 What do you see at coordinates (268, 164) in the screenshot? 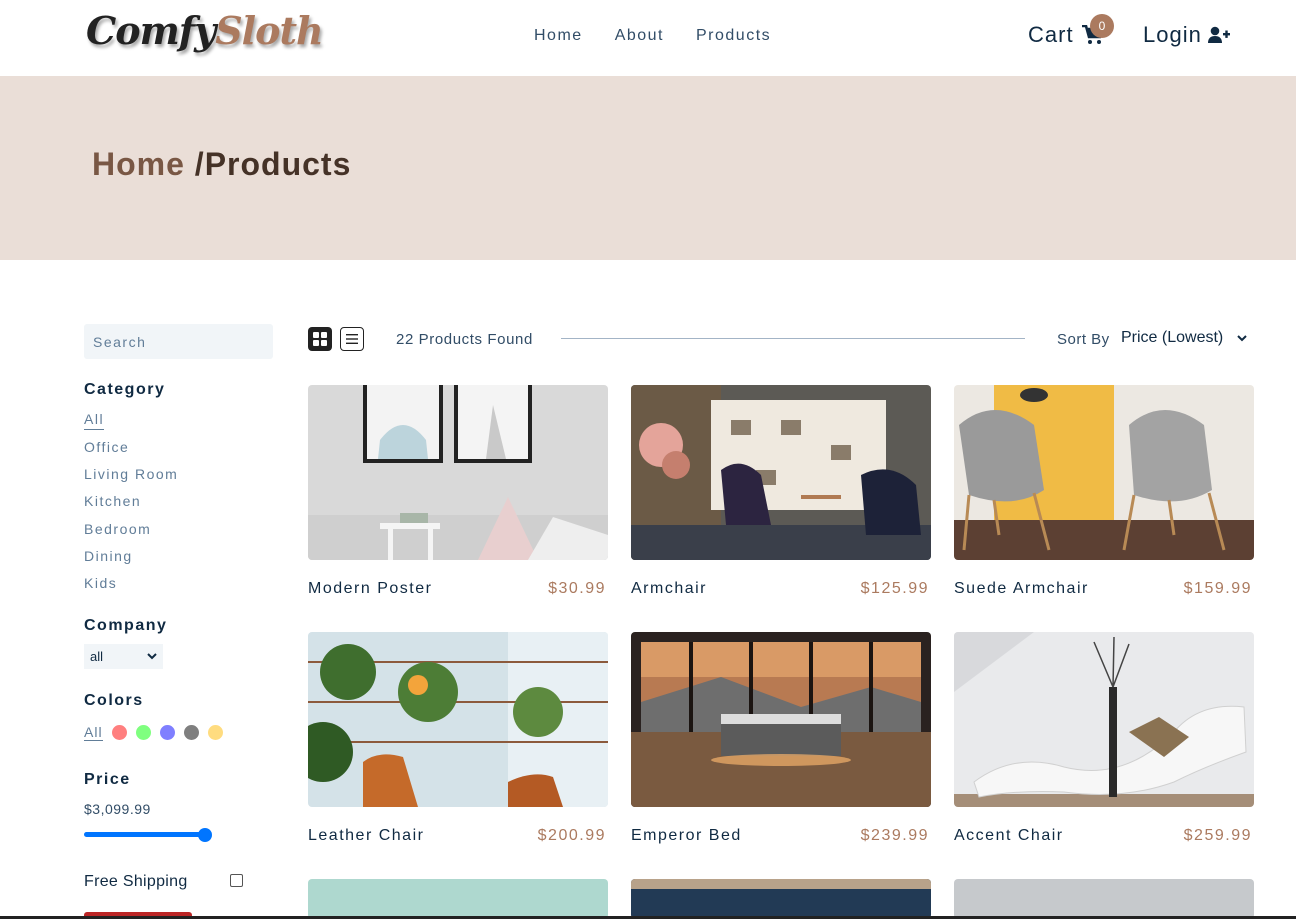
I see `breadcrumb-current: /Products` at bounding box center [268, 164].